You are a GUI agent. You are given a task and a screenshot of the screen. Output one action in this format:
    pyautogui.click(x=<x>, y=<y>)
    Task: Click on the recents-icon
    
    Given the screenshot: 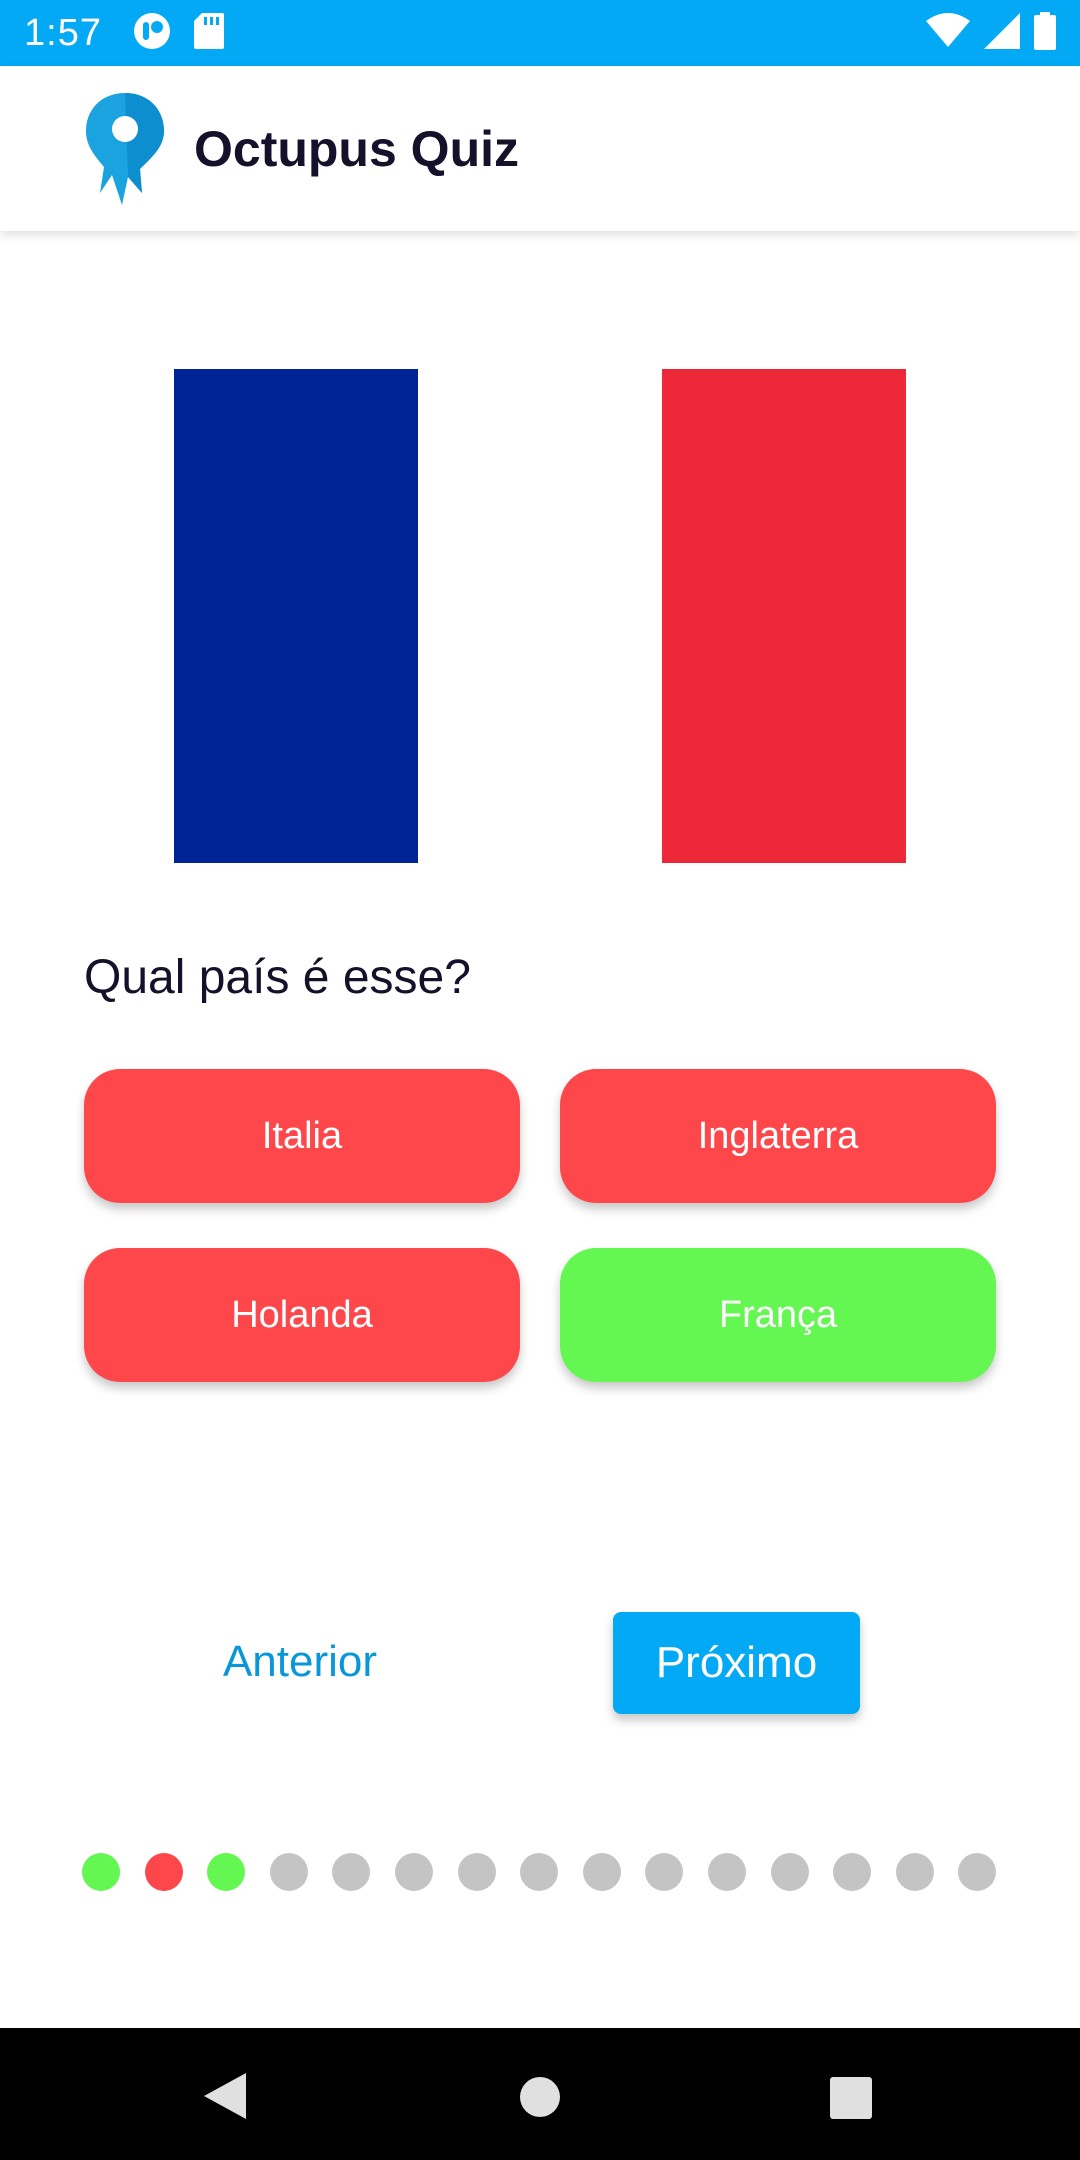 What is the action you would take?
    pyautogui.click(x=851, y=2100)
    